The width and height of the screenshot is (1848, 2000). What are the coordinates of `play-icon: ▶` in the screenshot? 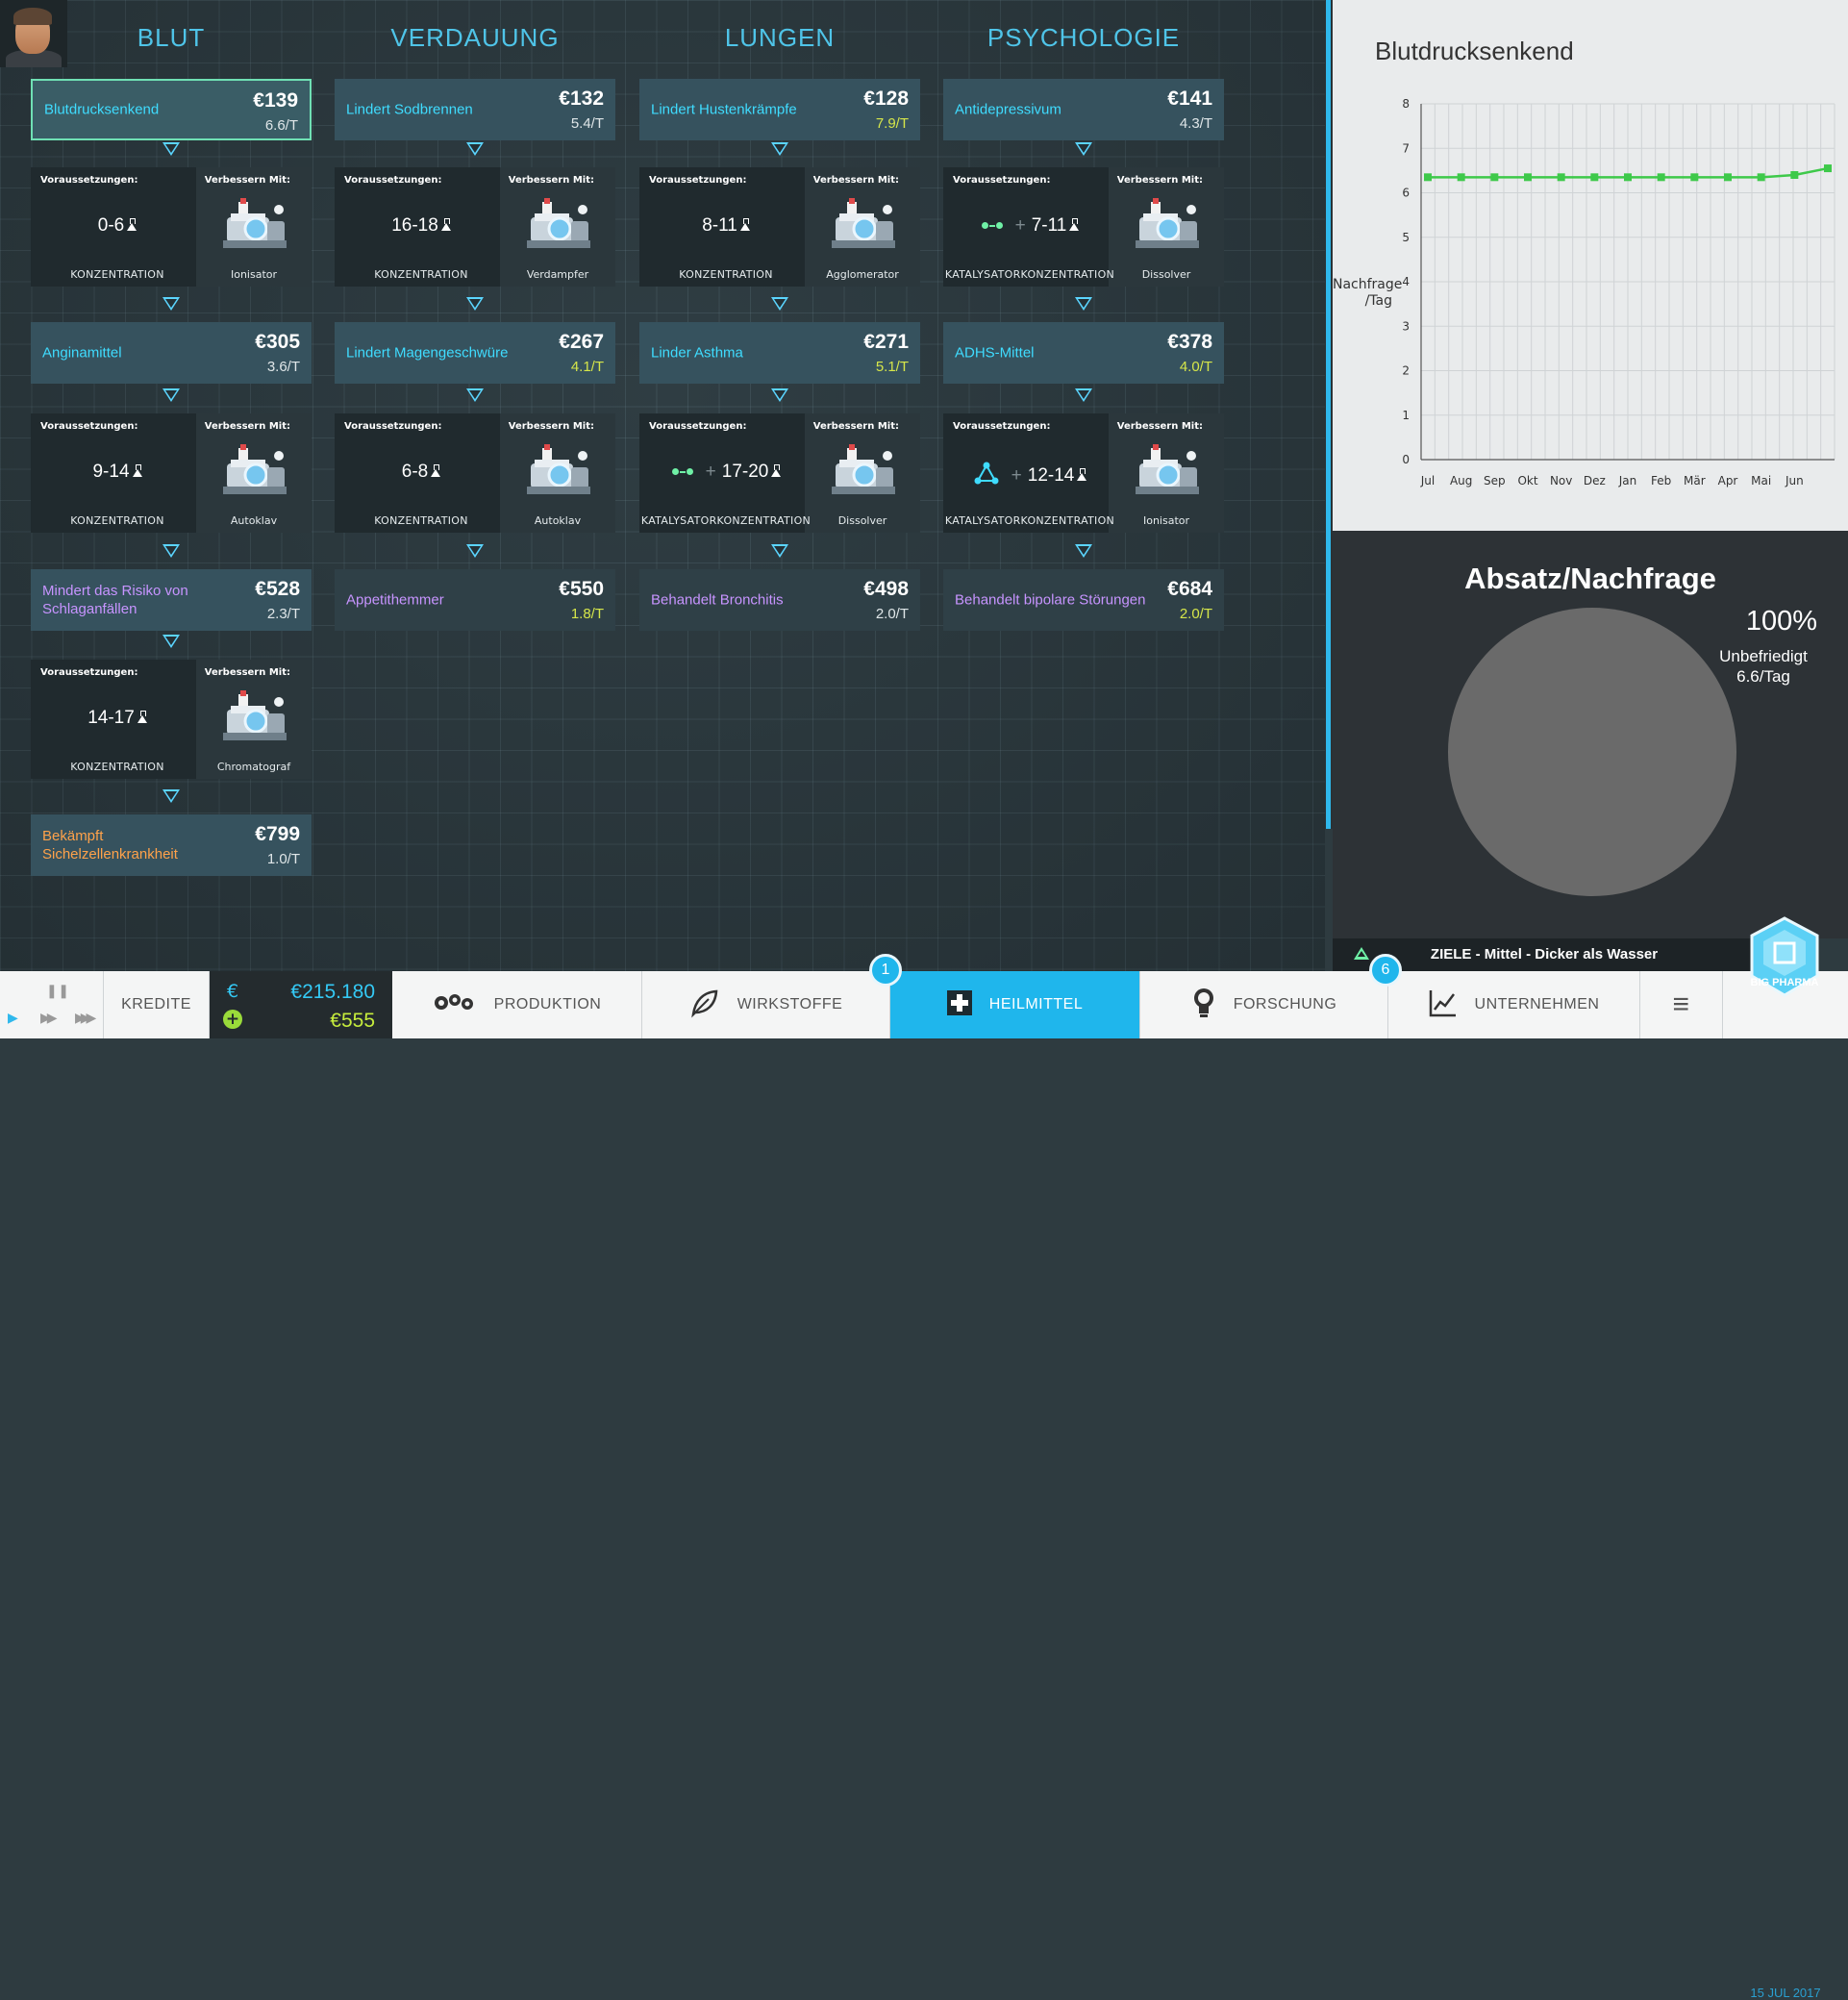 It's located at (13, 1018).